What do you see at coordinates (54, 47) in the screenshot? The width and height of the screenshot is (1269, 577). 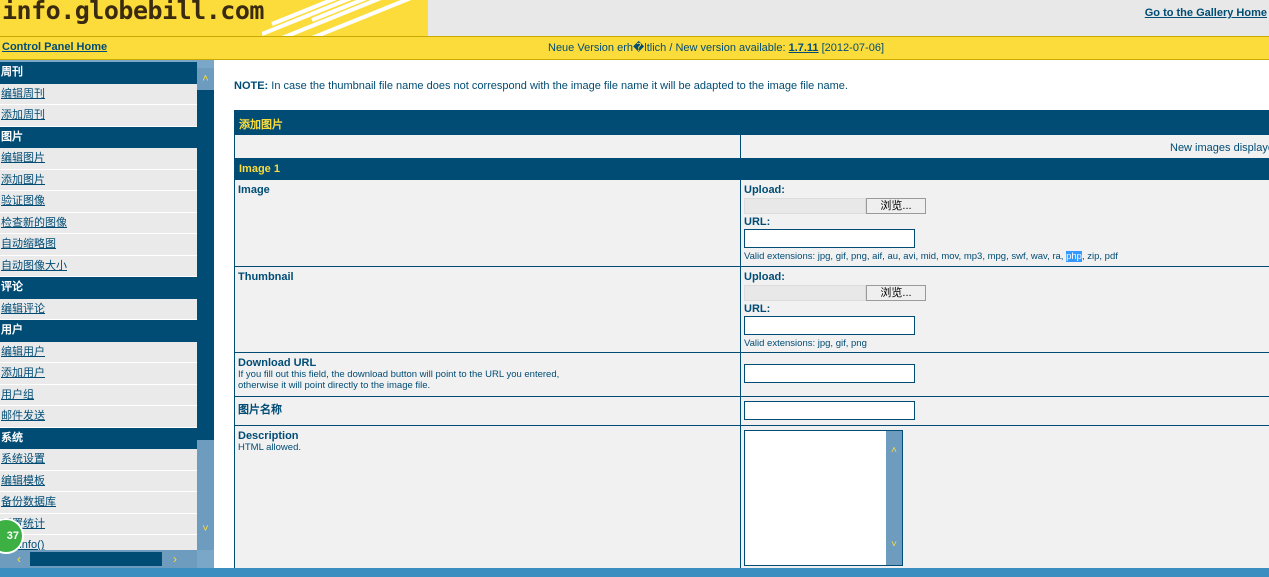 I see `control-panel-home-link: Control Panel Home` at bounding box center [54, 47].